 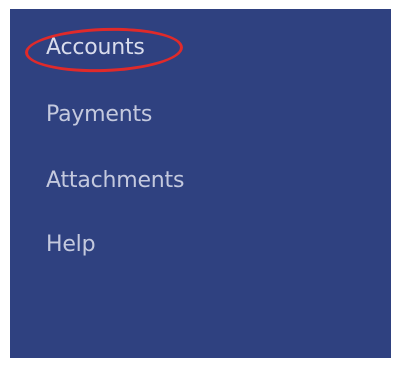 What do you see at coordinates (115, 181) in the screenshot?
I see `nav-item-attachments: Attachments` at bounding box center [115, 181].